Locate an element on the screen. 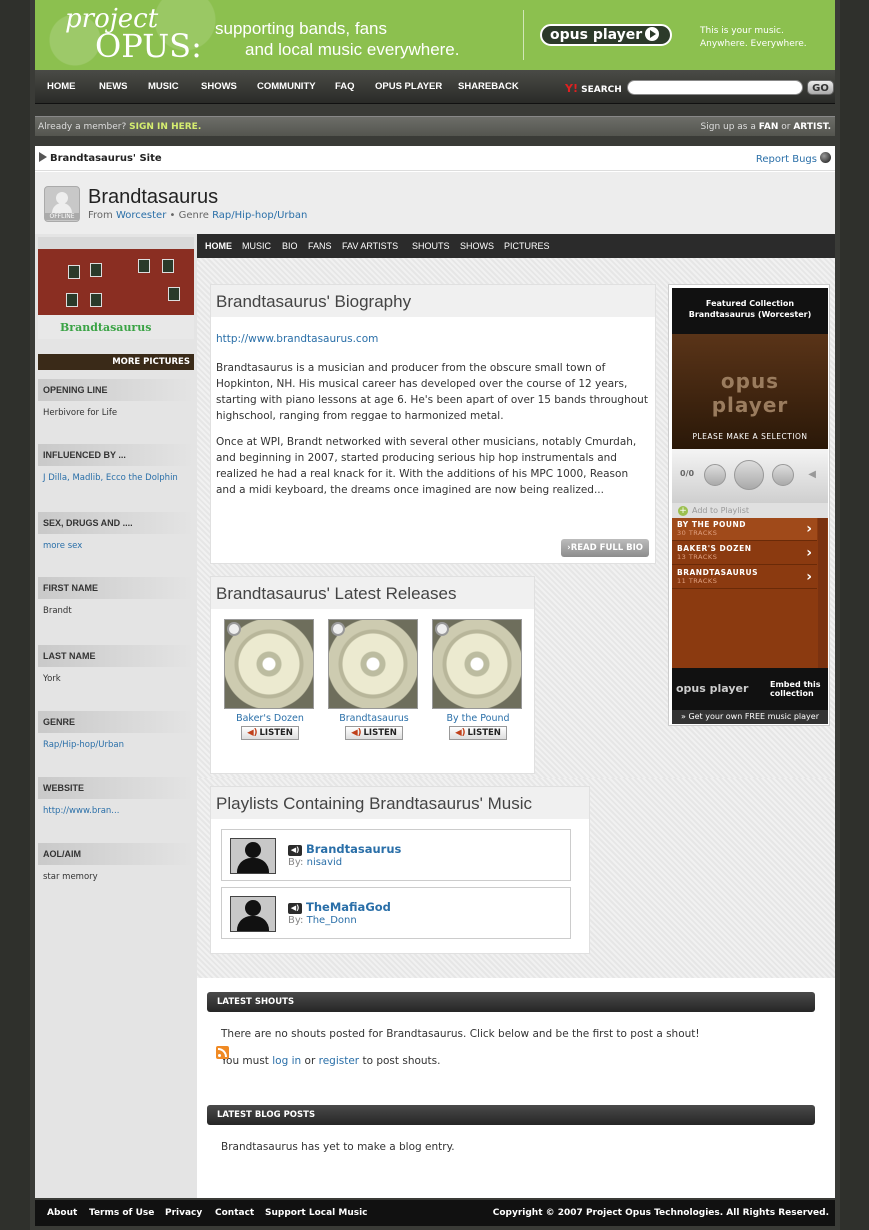 This screenshot has height=1230, width=869. footer-about-link: About is located at coordinates (62, 1213).